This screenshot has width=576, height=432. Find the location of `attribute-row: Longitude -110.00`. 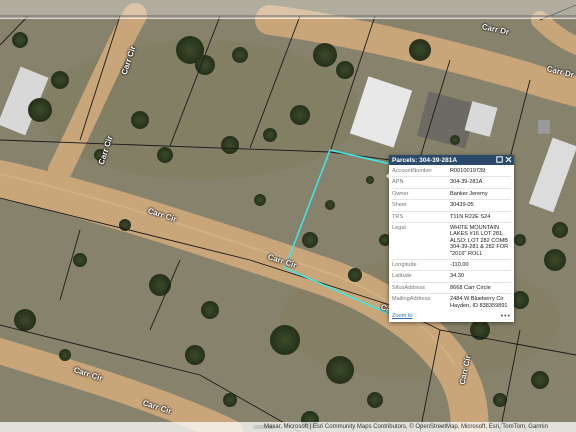

attribute-row: Longitude -110.00 is located at coordinates (451, 267).